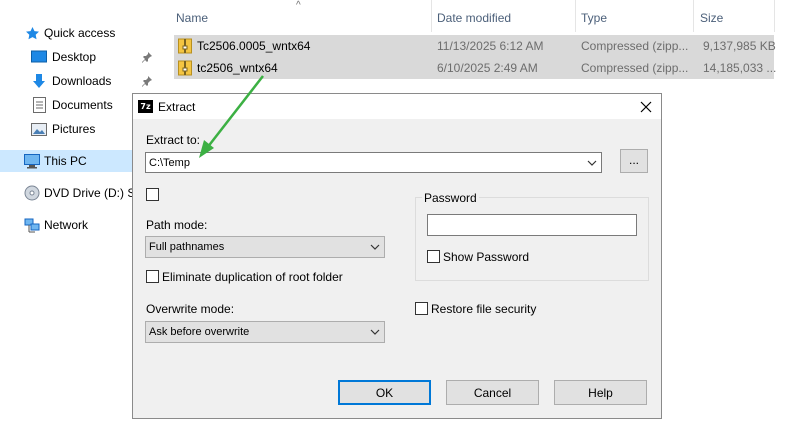 This screenshot has height=448, width=810. I want to click on file-date: 6/10/2025 2:49 AM, so click(487, 68).